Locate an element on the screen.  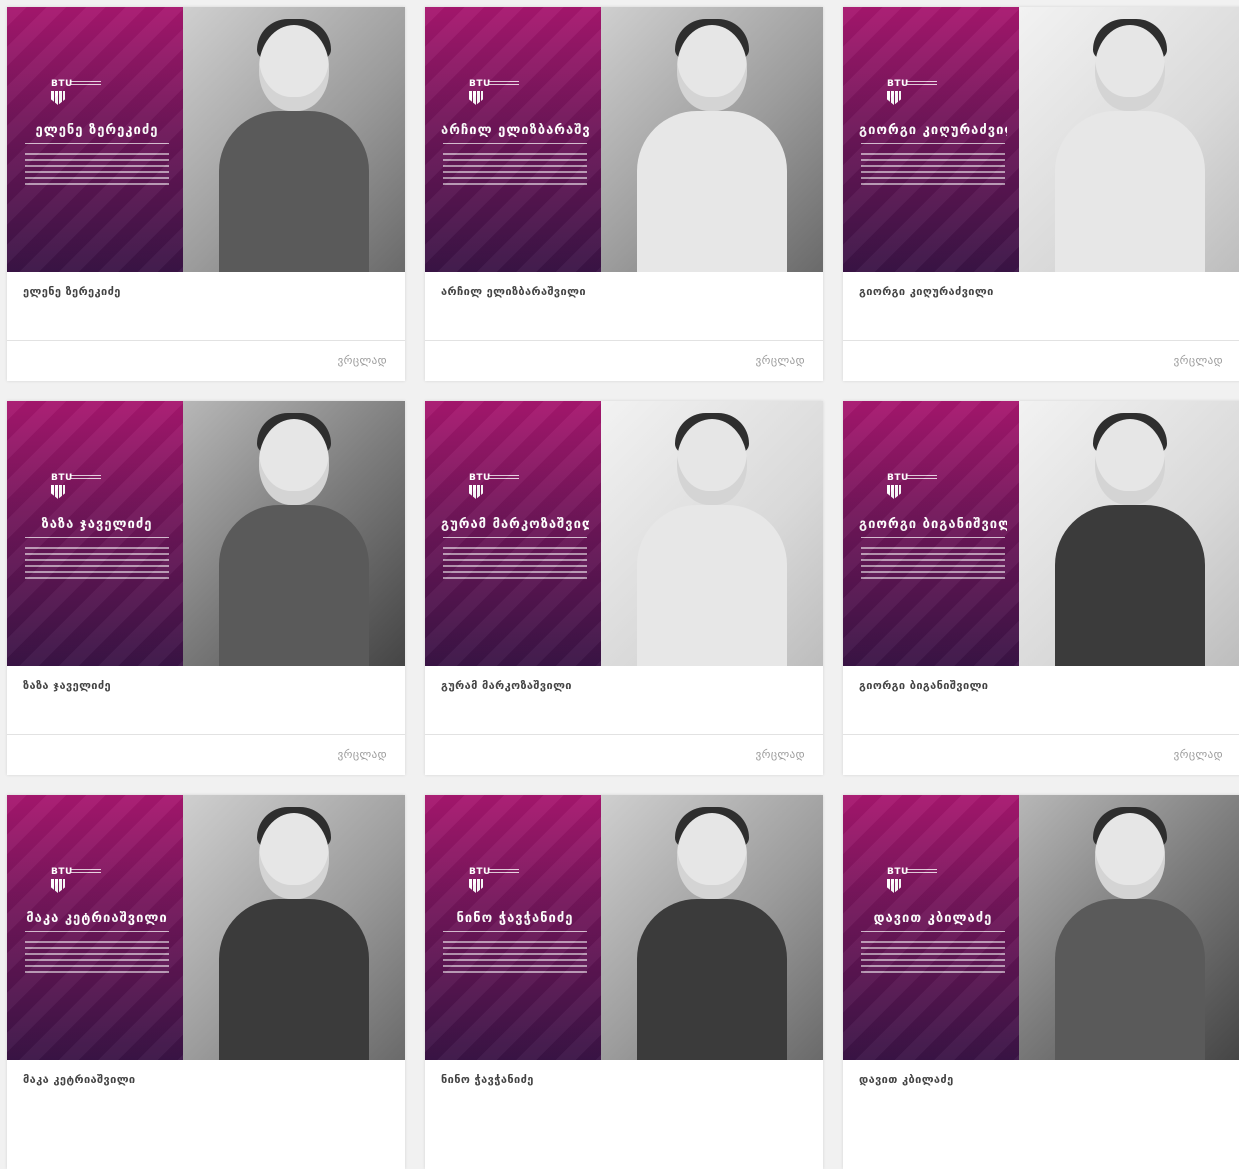
profile-name: ელენე ზერეკიძე is located at coordinates (72, 291).